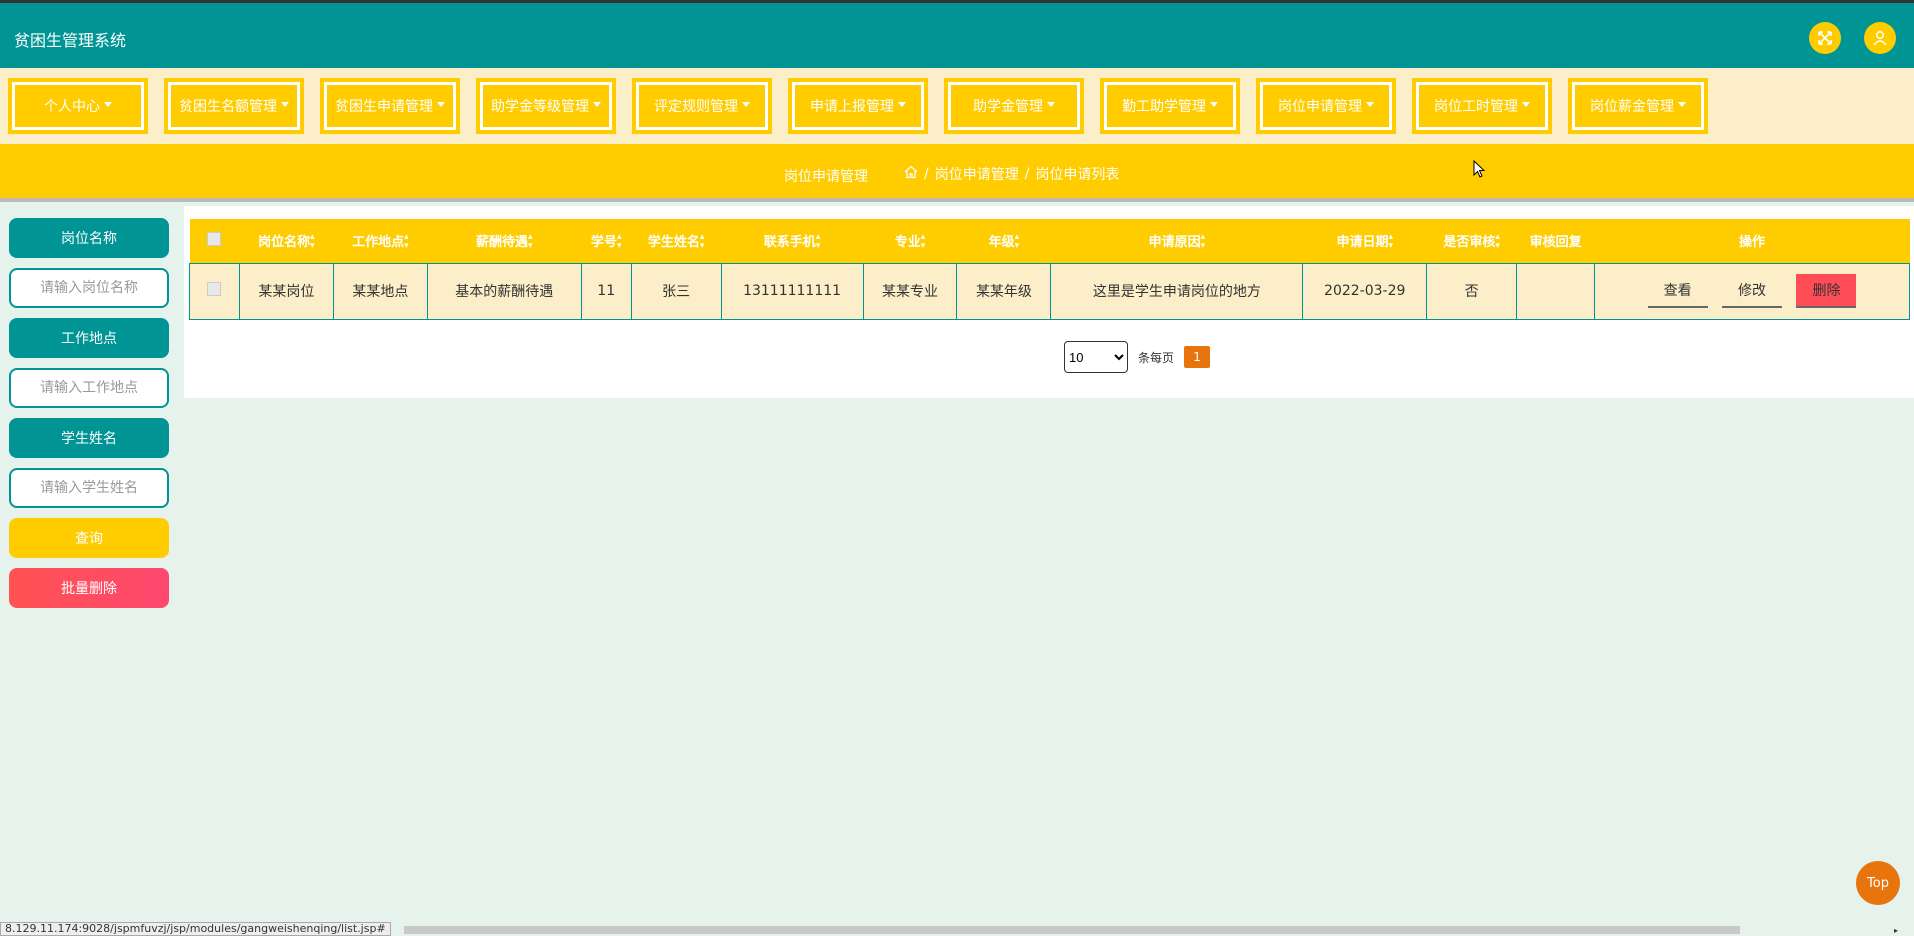  Describe the element at coordinates (1177, 291) in the screenshot. I see `cell-reason: 这里是学生申请岗位的地方` at that location.